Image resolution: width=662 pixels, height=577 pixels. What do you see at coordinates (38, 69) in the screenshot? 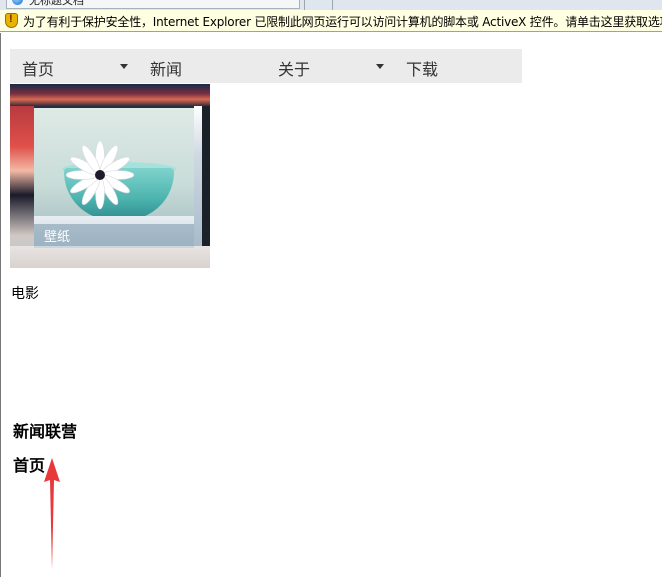
I see `nav-item-label: 首页` at bounding box center [38, 69].